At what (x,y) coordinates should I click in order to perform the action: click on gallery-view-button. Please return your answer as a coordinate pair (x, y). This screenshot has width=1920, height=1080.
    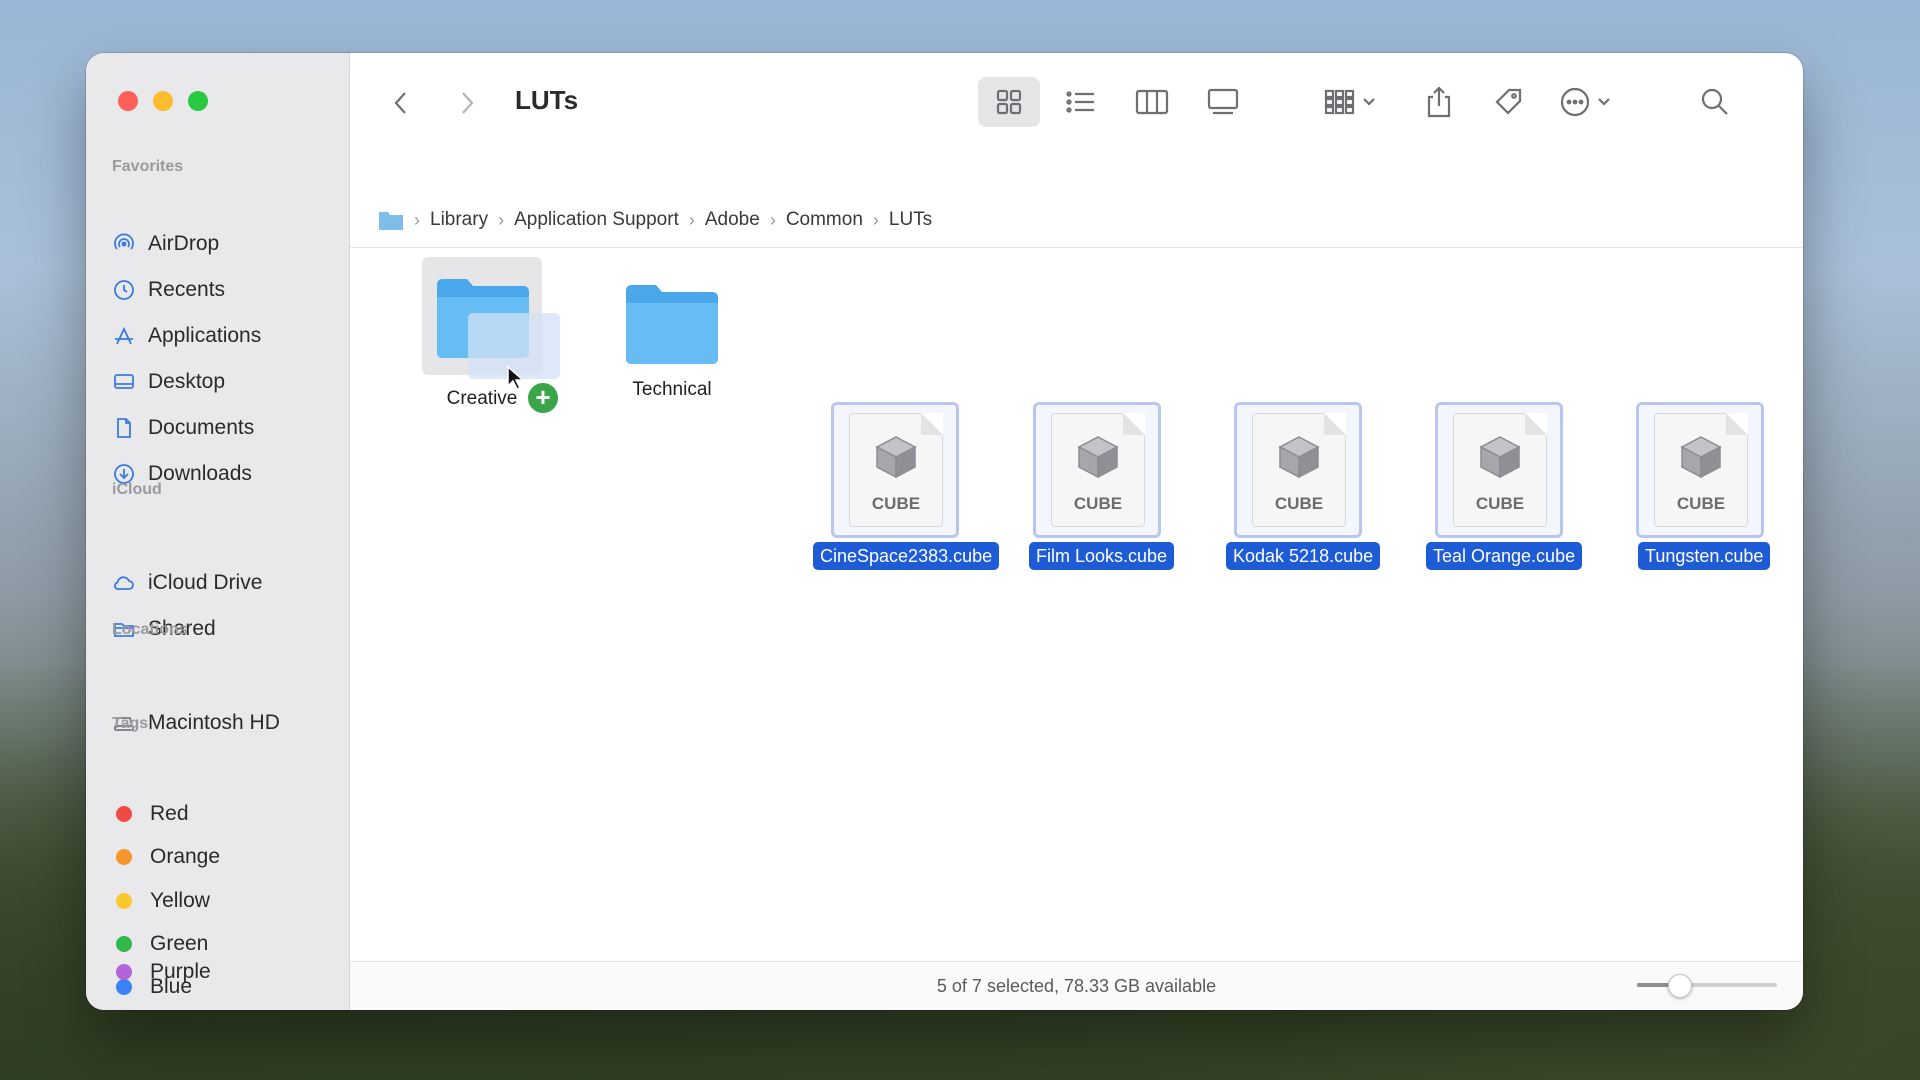
    Looking at the image, I should click on (1223, 102).